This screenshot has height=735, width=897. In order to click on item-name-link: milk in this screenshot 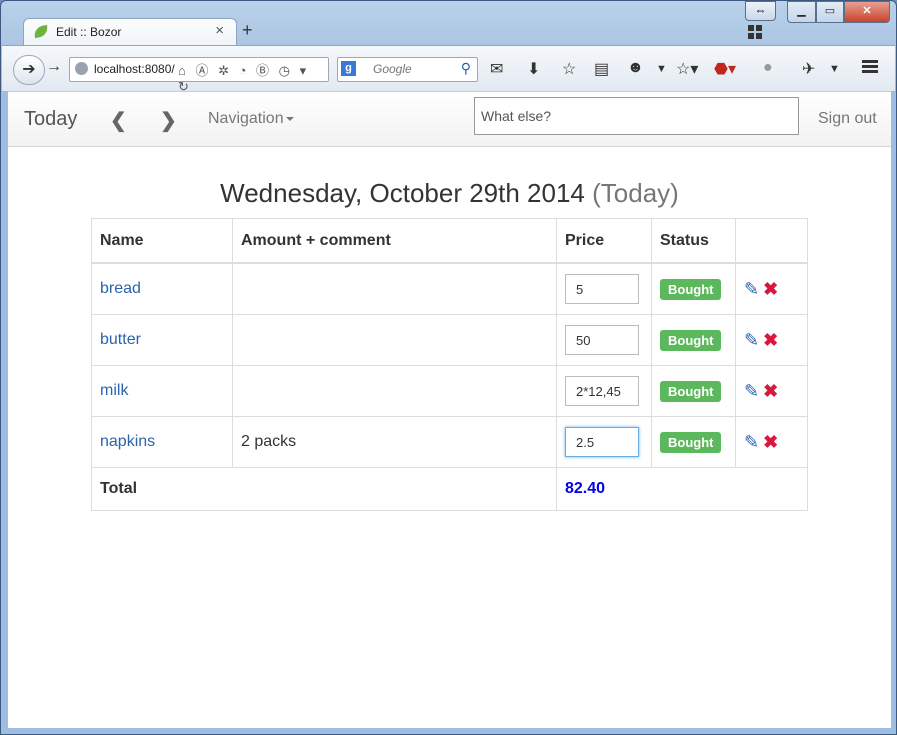, I will do `click(114, 390)`.